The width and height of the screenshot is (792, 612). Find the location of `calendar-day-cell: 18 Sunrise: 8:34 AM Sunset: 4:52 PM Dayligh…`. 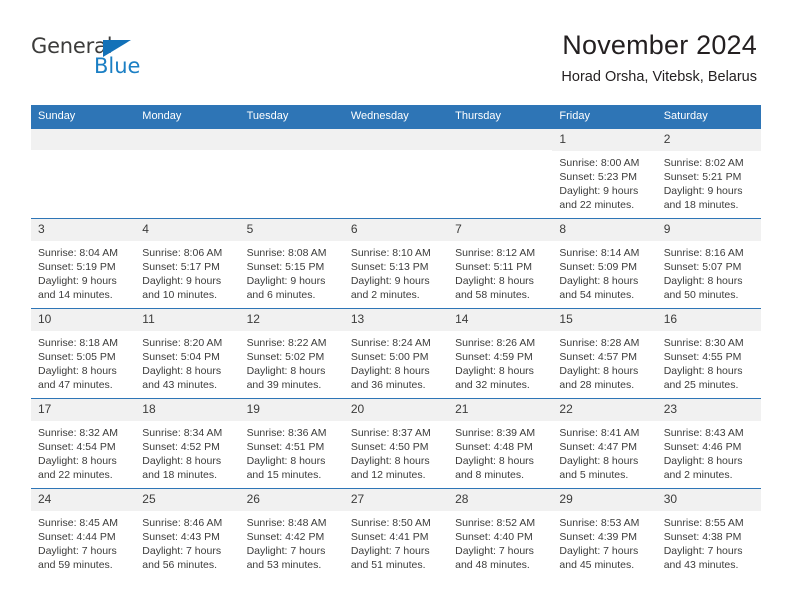

calendar-day-cell: 18 Sunrise: 8:34 AM Sunset: 4:52 PM Dayligh… is located at coordinates (187, 443).